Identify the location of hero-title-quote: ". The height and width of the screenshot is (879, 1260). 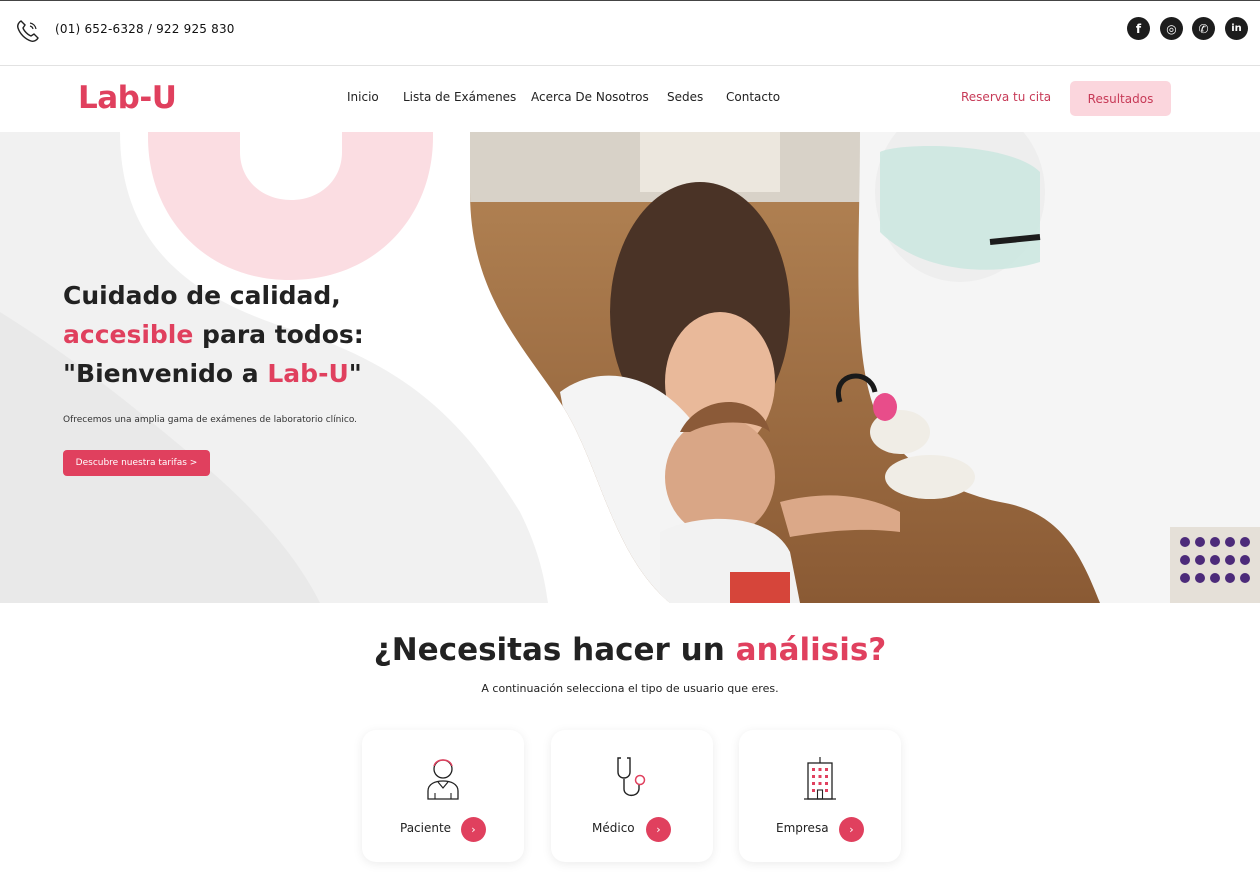
(355, 373).